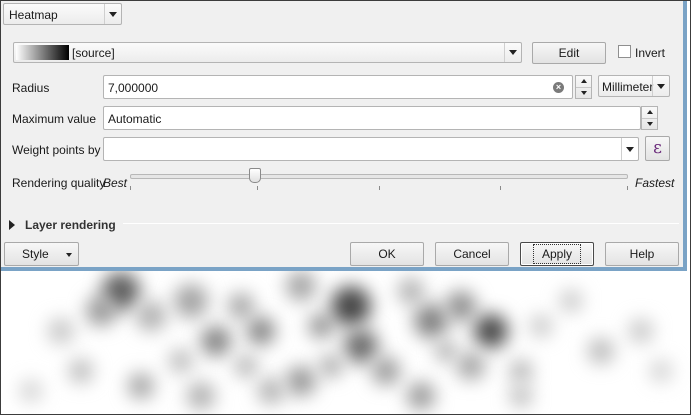  Describe the element at coordinates (255, 175) in the screenshot. I see `slider-handle` at that location.